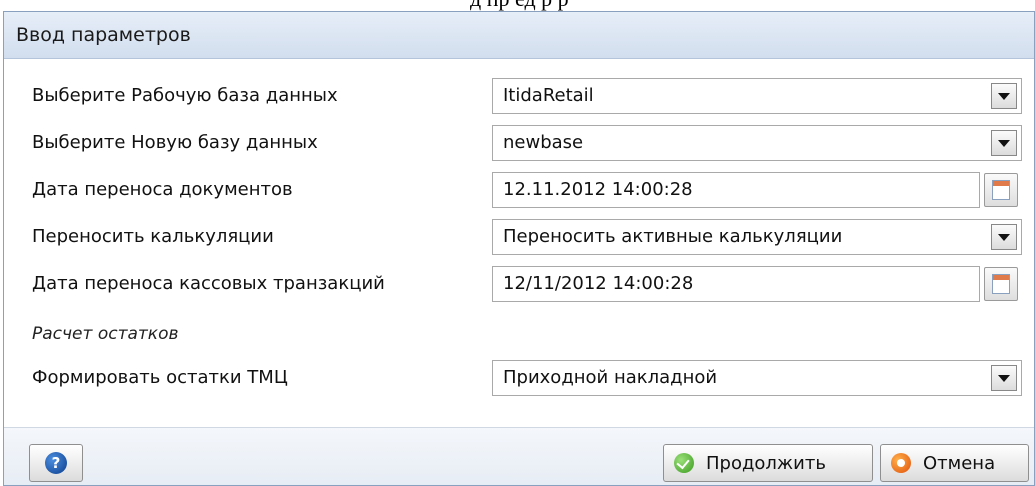 This screenshot has height=486, width=1035. I want to click on documents-date-label: Дата переноса документов, so click(162, 189).